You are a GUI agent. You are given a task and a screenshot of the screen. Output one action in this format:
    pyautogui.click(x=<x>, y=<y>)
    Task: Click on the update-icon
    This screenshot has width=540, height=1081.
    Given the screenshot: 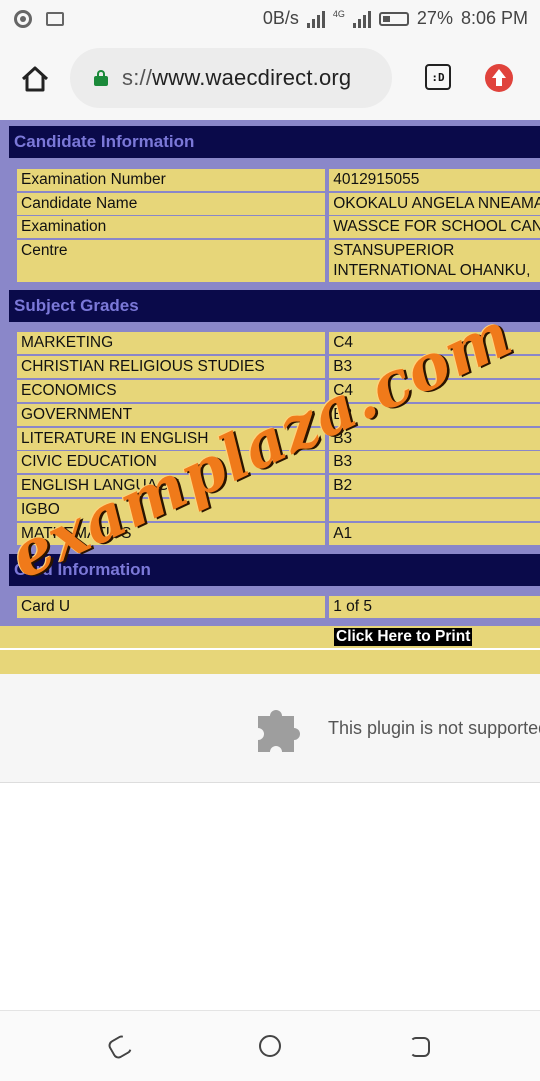 What is the action you would take?
    pyautogui.click(x=499, y=78)
    